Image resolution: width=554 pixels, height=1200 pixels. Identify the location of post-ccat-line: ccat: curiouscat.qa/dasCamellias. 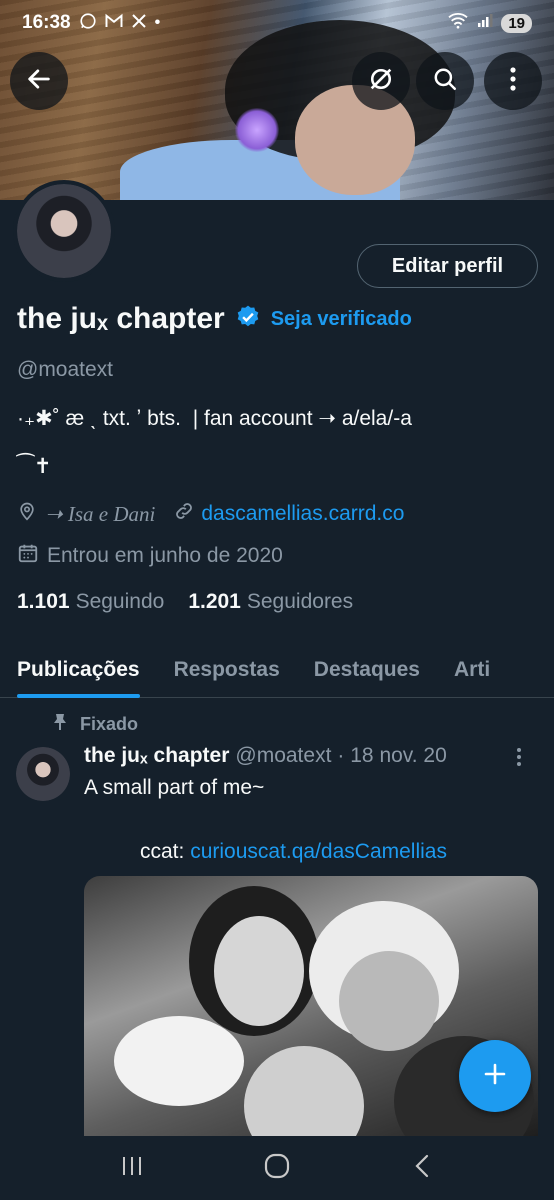
(293, 852).